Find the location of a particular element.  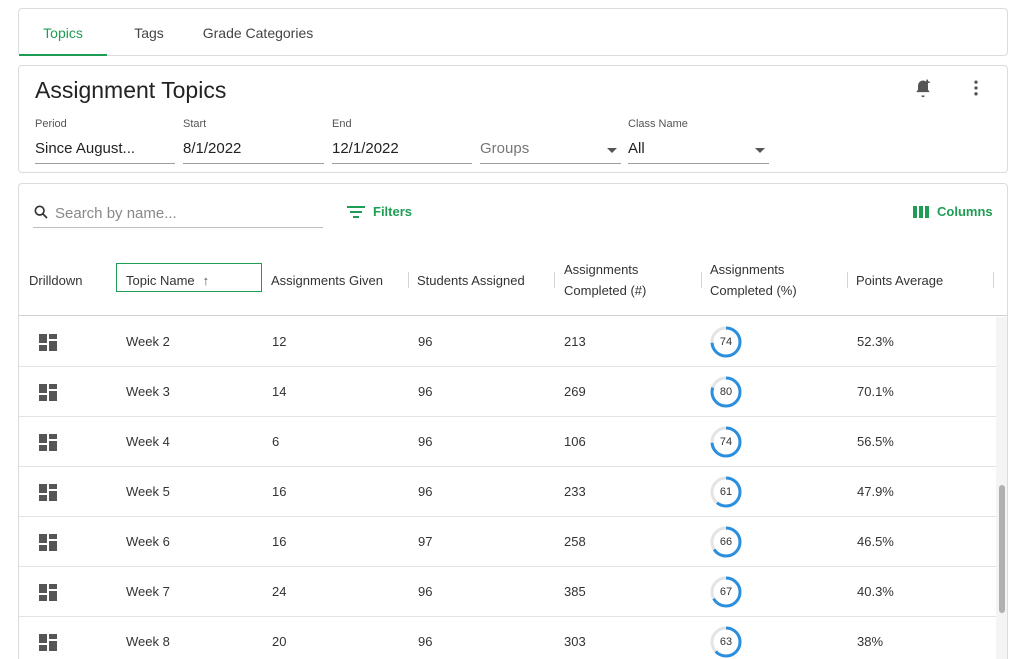

topic-name-cell: Week 3 is located at coordinates (148, 391).